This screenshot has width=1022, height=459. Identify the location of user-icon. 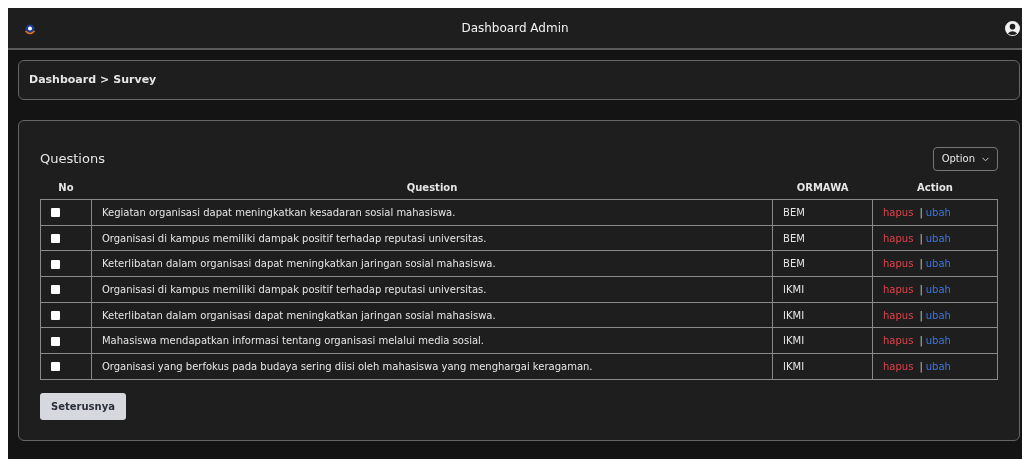
(1012, 28).